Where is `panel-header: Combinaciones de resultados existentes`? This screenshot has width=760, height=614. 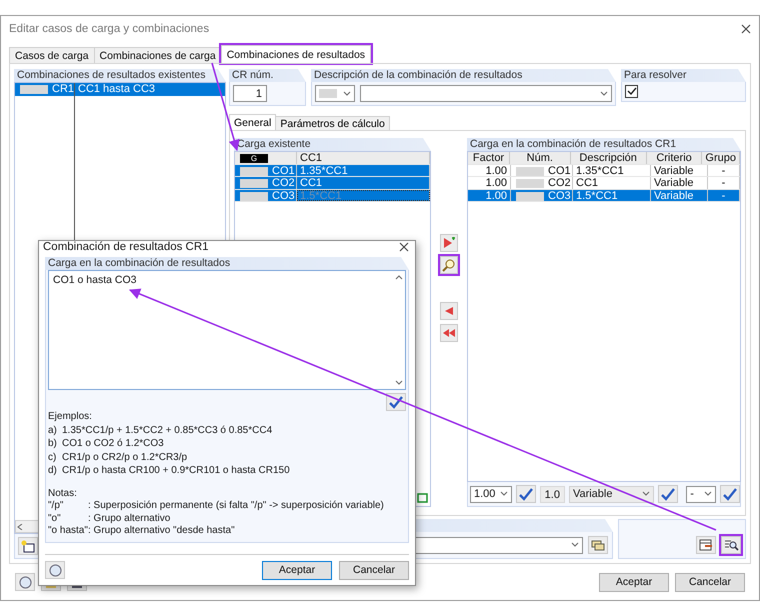 panel-header: Combinaciones de resultados existentes is located at coordinates (120, 75).